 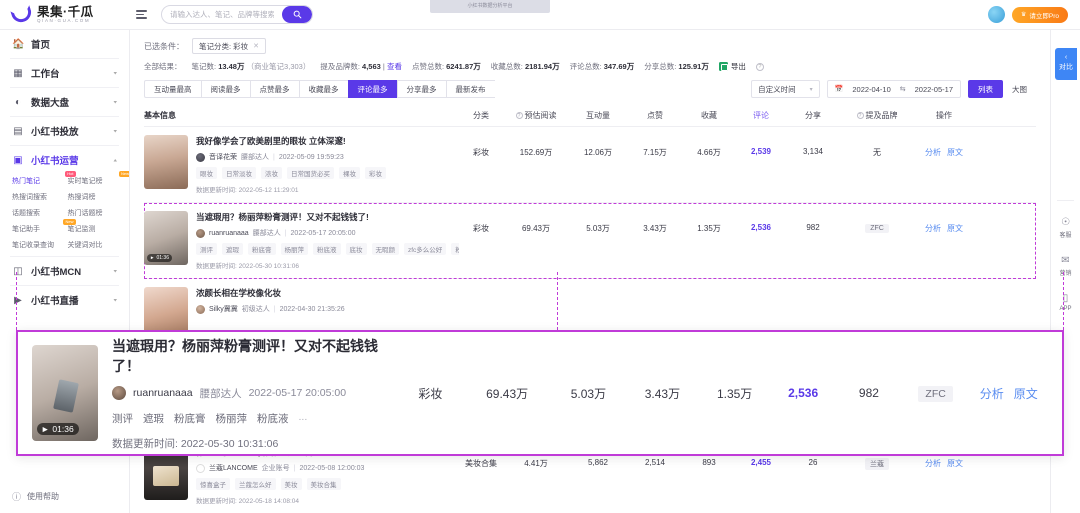 What do you see at coordinates (761, 115) in the screenshot?
I see `header-comments: 评论` at bounding box center [761, 115].